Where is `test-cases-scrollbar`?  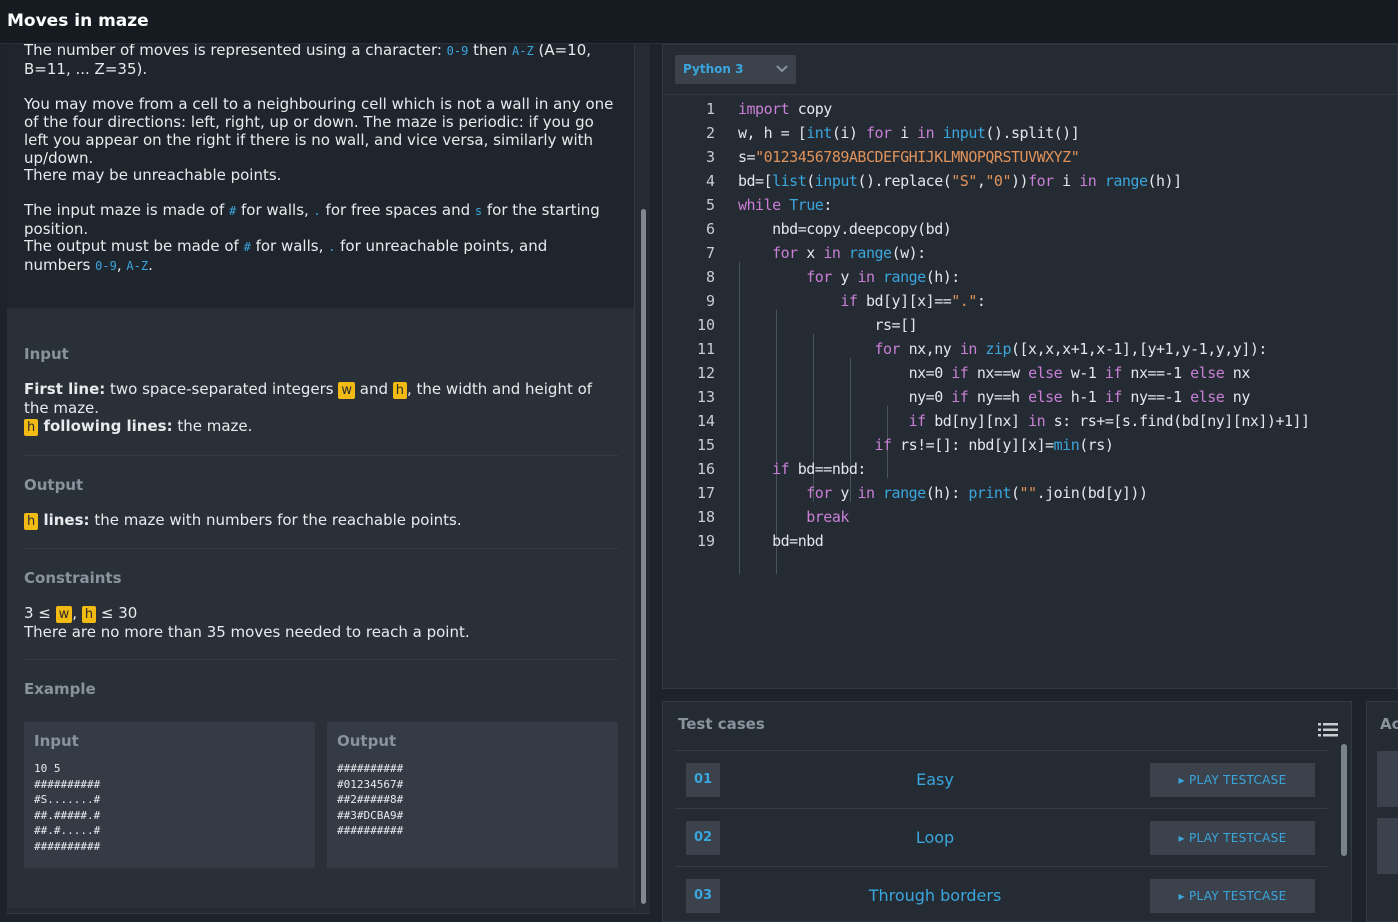
test-cases-scrollbar is located at coordinates (1344, 800).